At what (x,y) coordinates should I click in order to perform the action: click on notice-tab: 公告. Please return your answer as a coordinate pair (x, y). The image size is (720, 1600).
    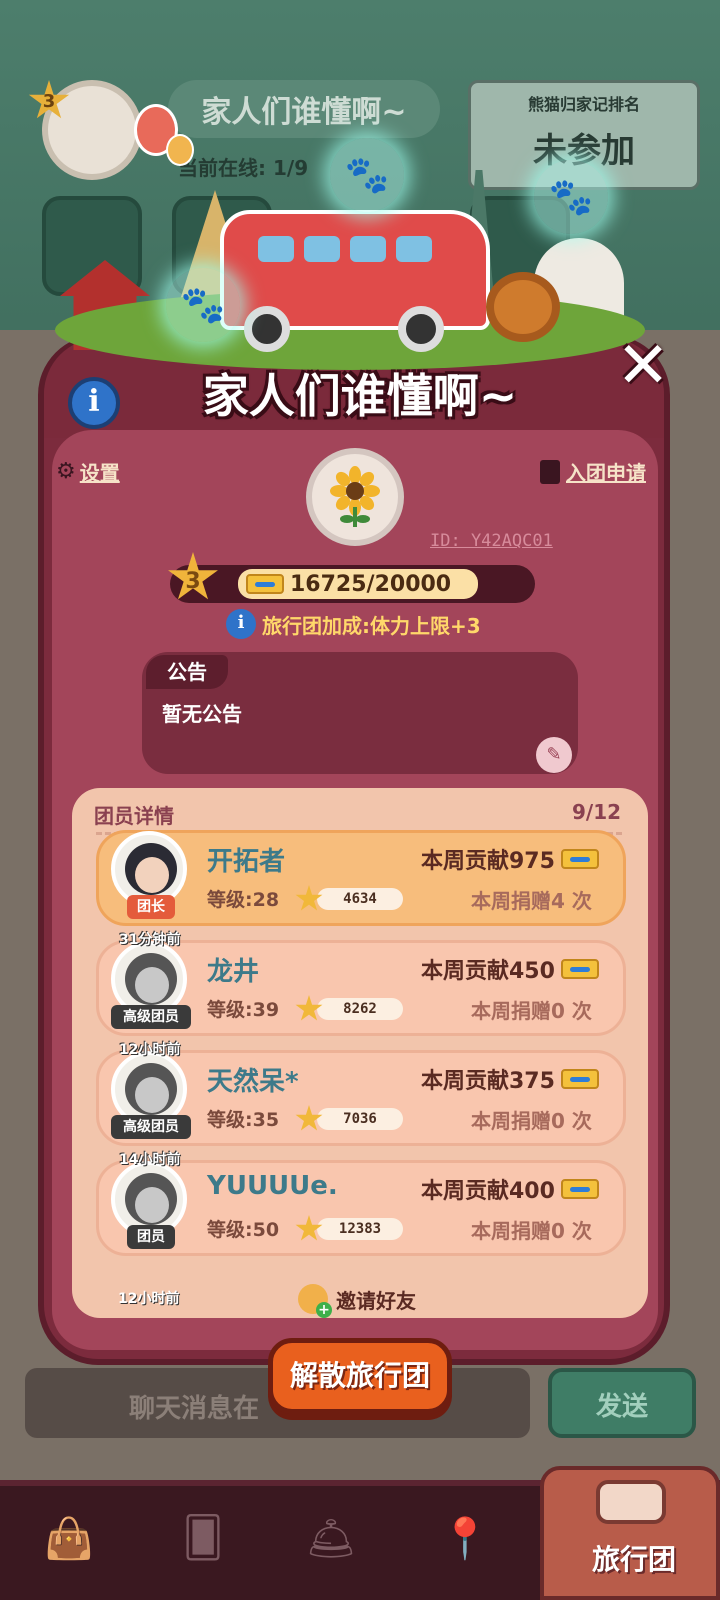
    Looking at the image, I should click on (187, 672).